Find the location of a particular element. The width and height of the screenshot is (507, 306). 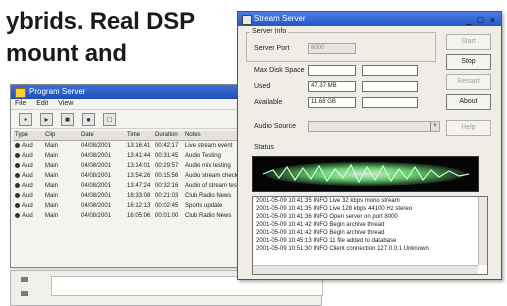

window-icon: □ is located at coordinates (109, 119).